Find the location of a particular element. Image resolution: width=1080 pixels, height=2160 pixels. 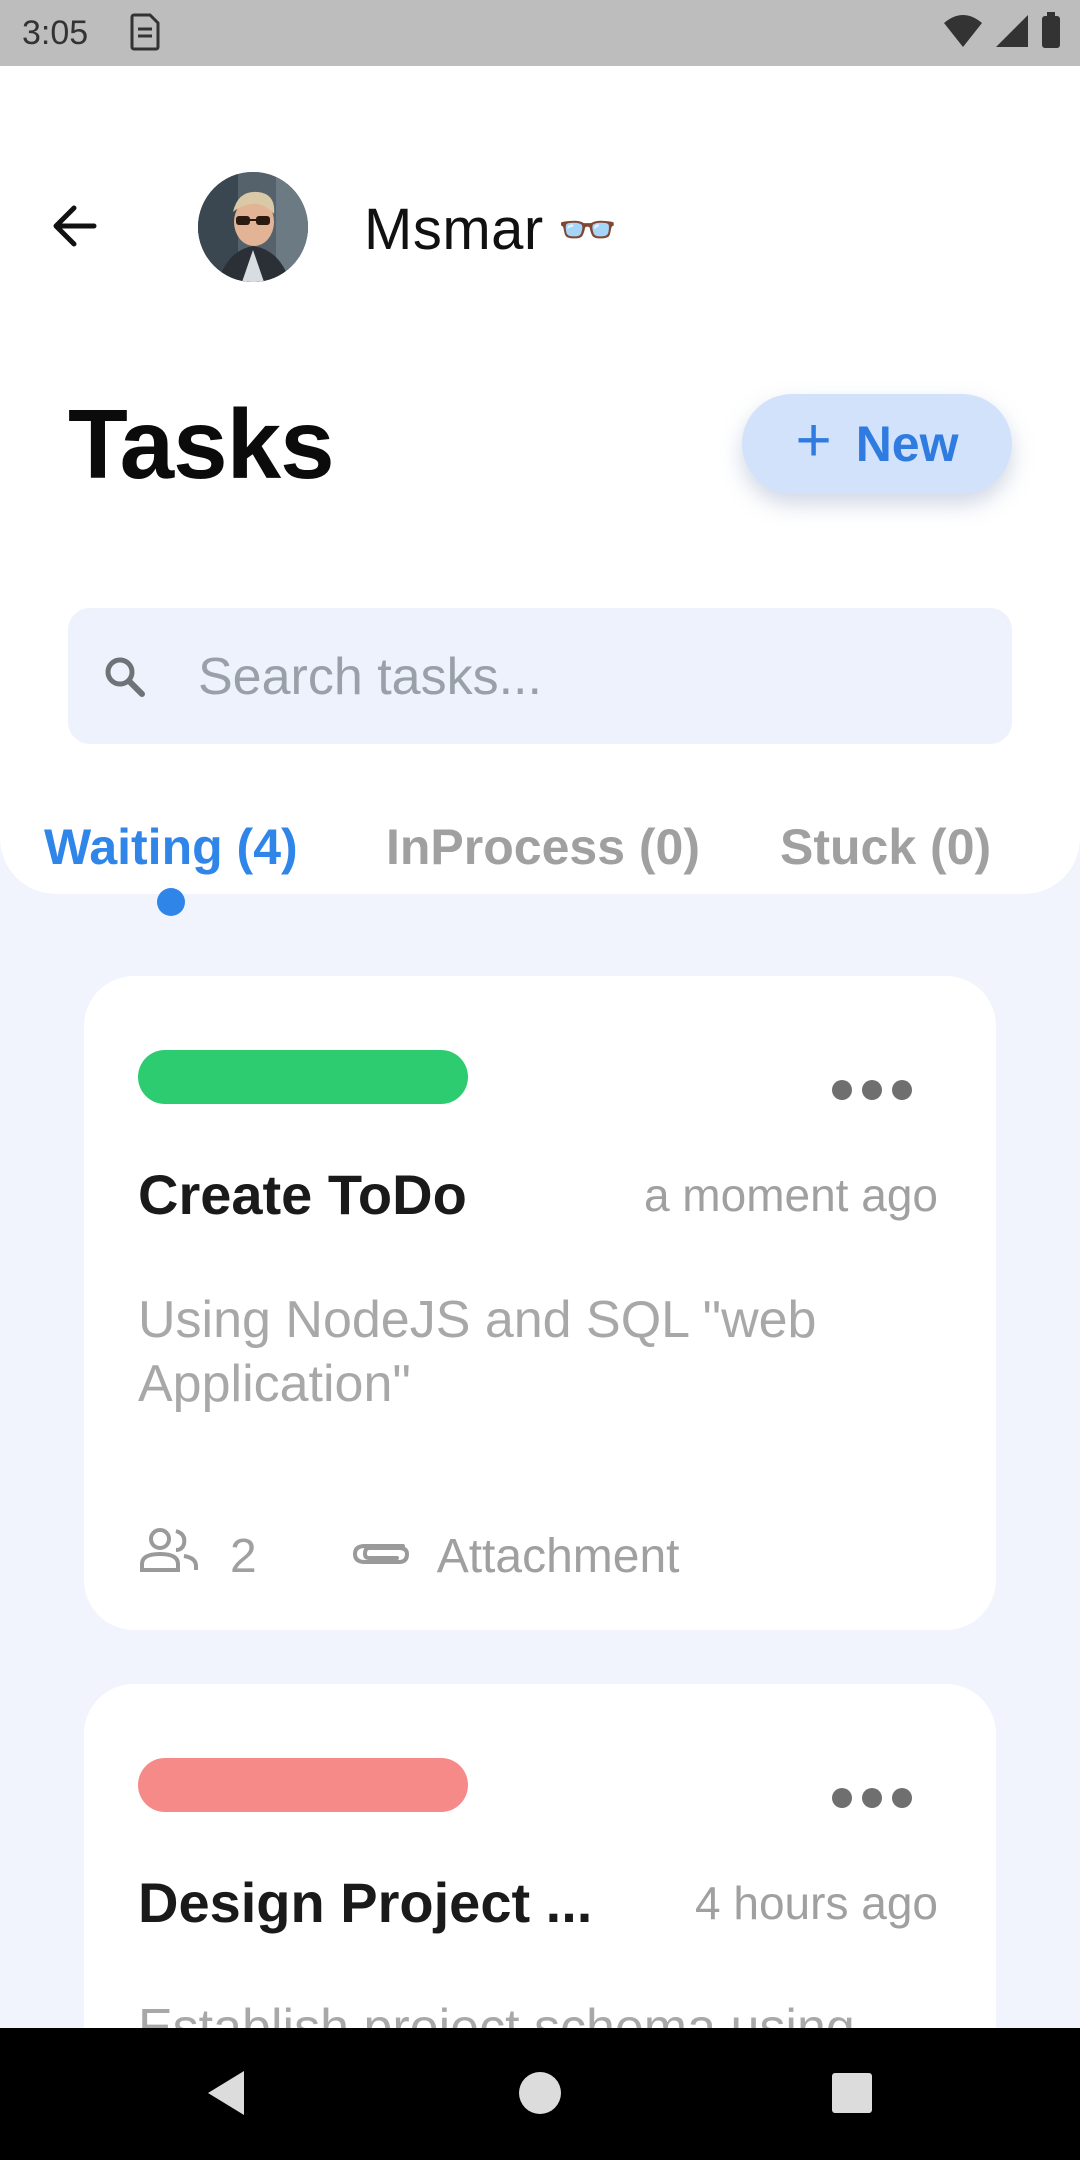

page-title: Tasks is located at coordinates (201, 444).